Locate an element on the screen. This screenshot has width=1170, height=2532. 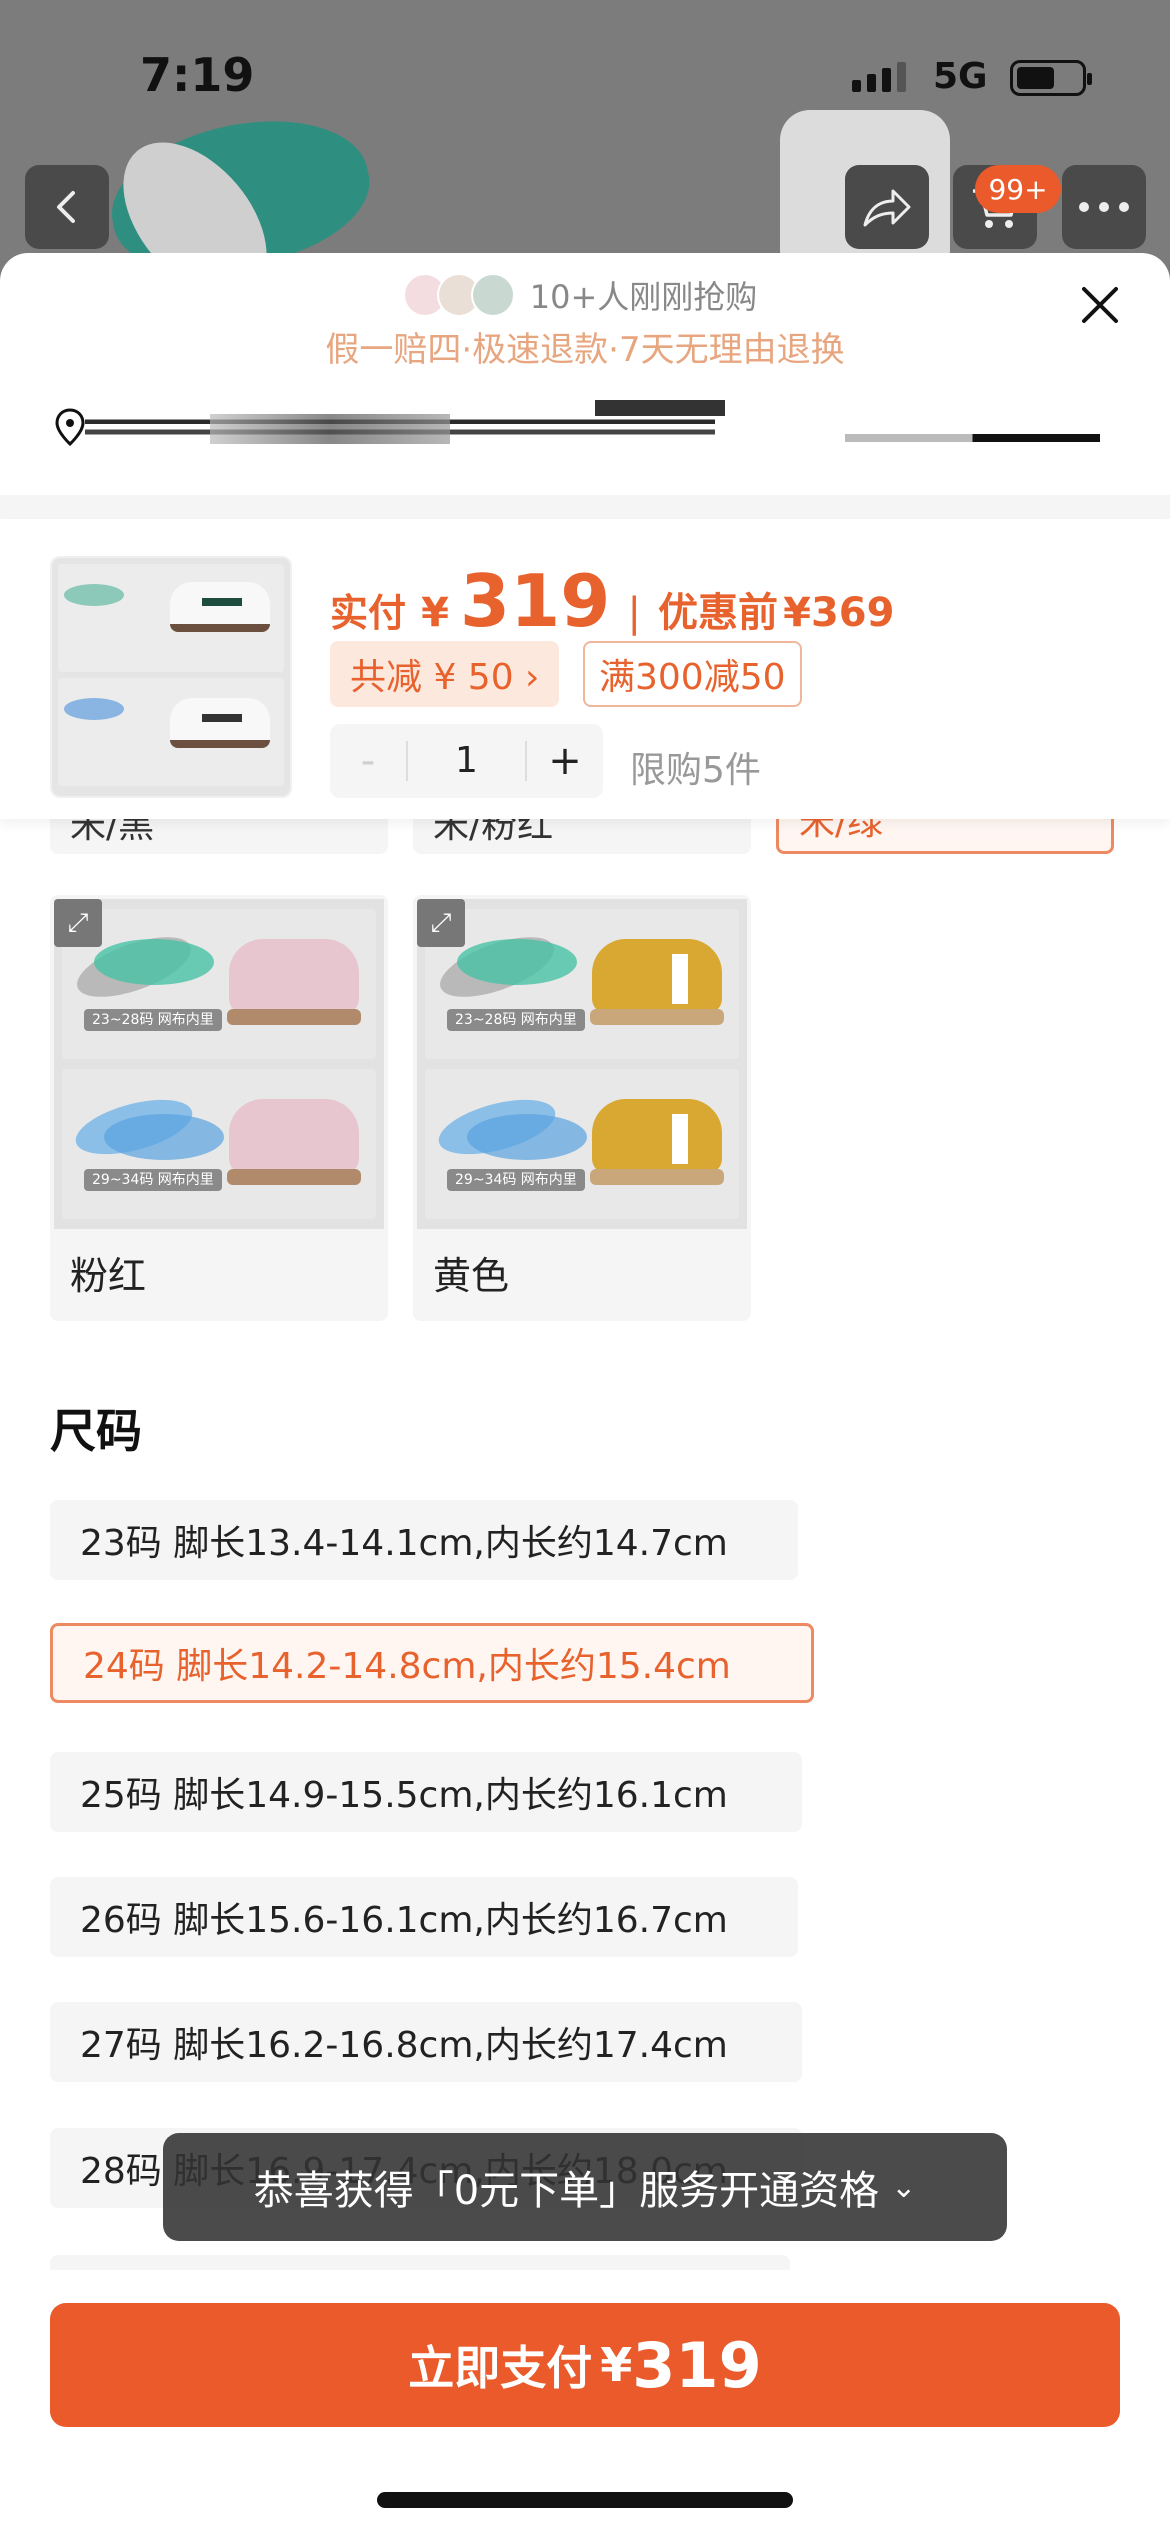
pay-now-button: 立即支付 ¥ 319 is located at coordinates (585, 2365).